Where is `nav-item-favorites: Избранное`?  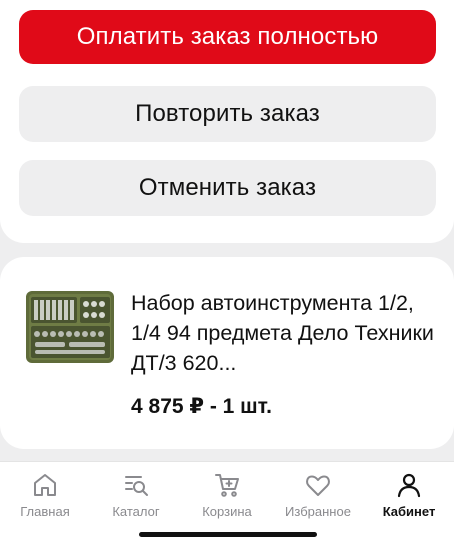
nav-item-favorites: Избранное is located at coordinates (318, 494).